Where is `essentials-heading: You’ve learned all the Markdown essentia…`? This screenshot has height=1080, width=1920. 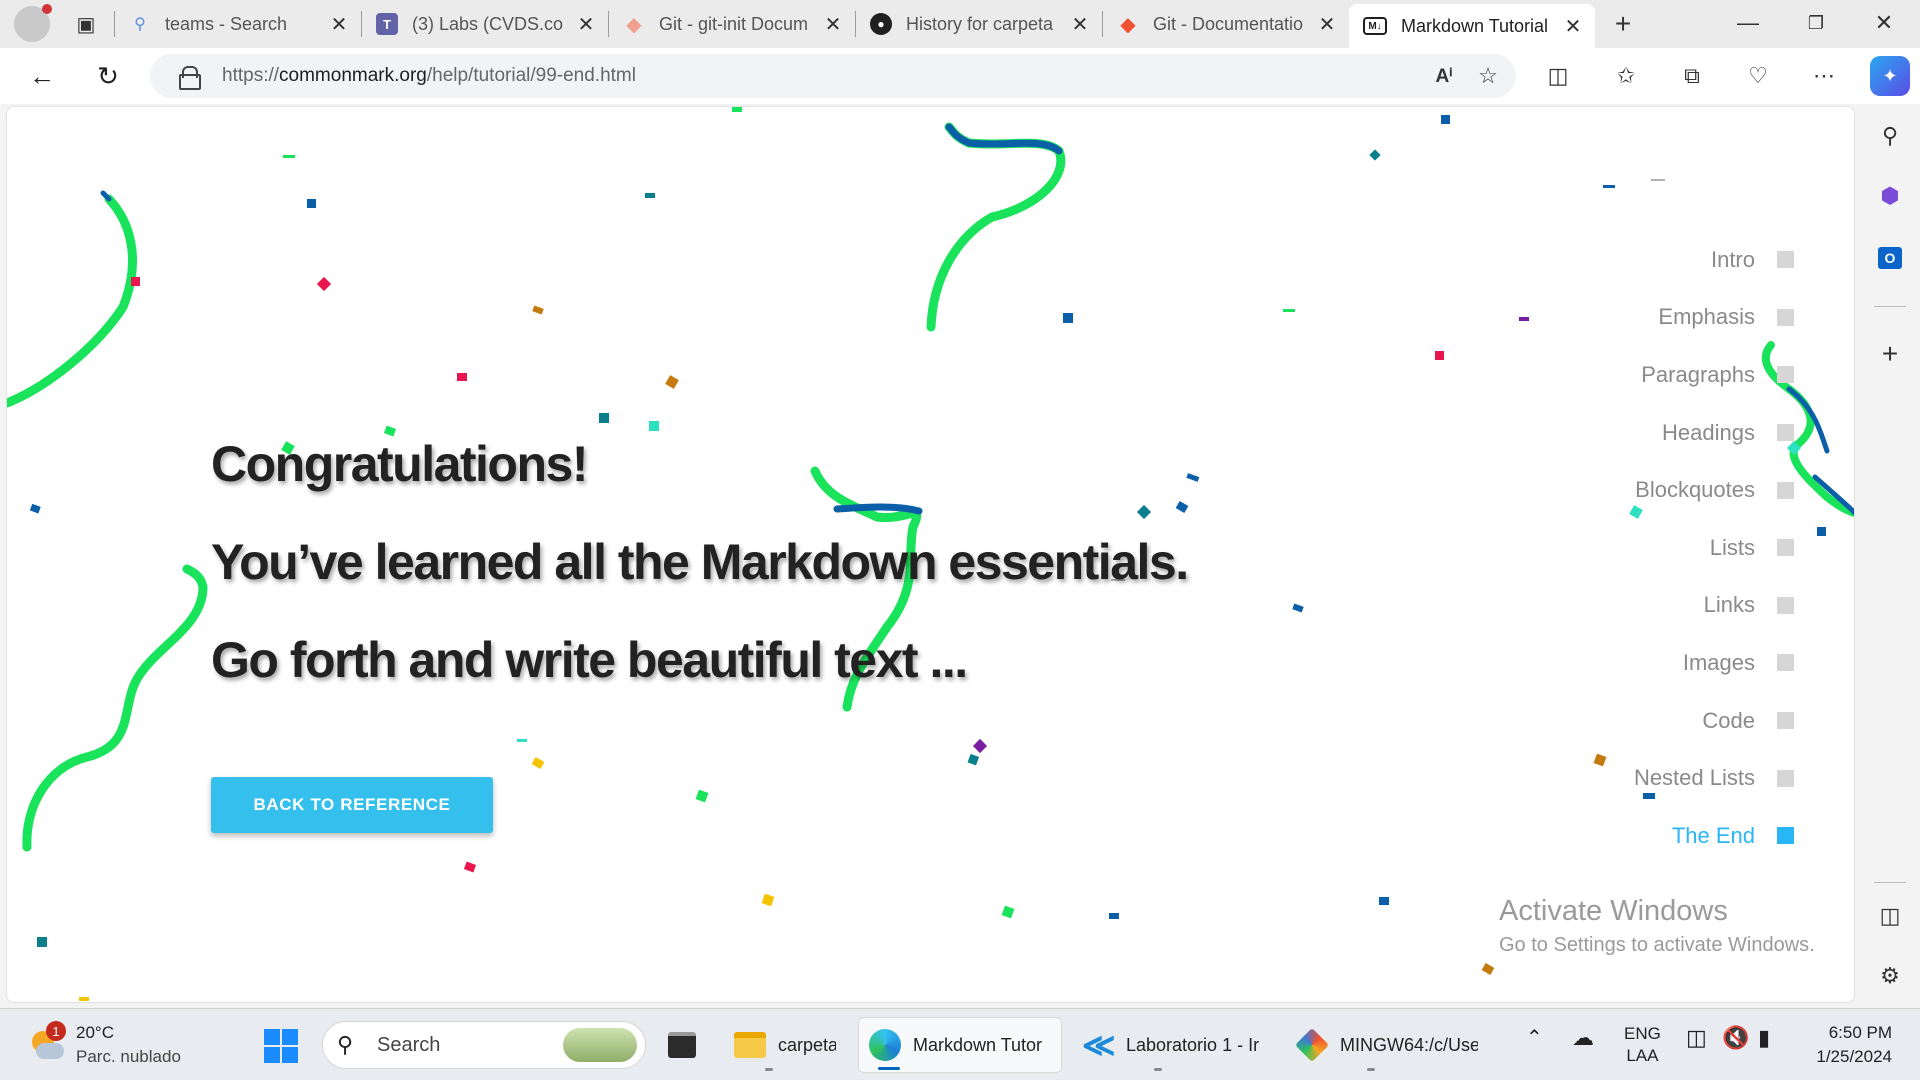
essentials-heading: You’ve learned all the Markdown essentia… is located at coordinates (700, 562).